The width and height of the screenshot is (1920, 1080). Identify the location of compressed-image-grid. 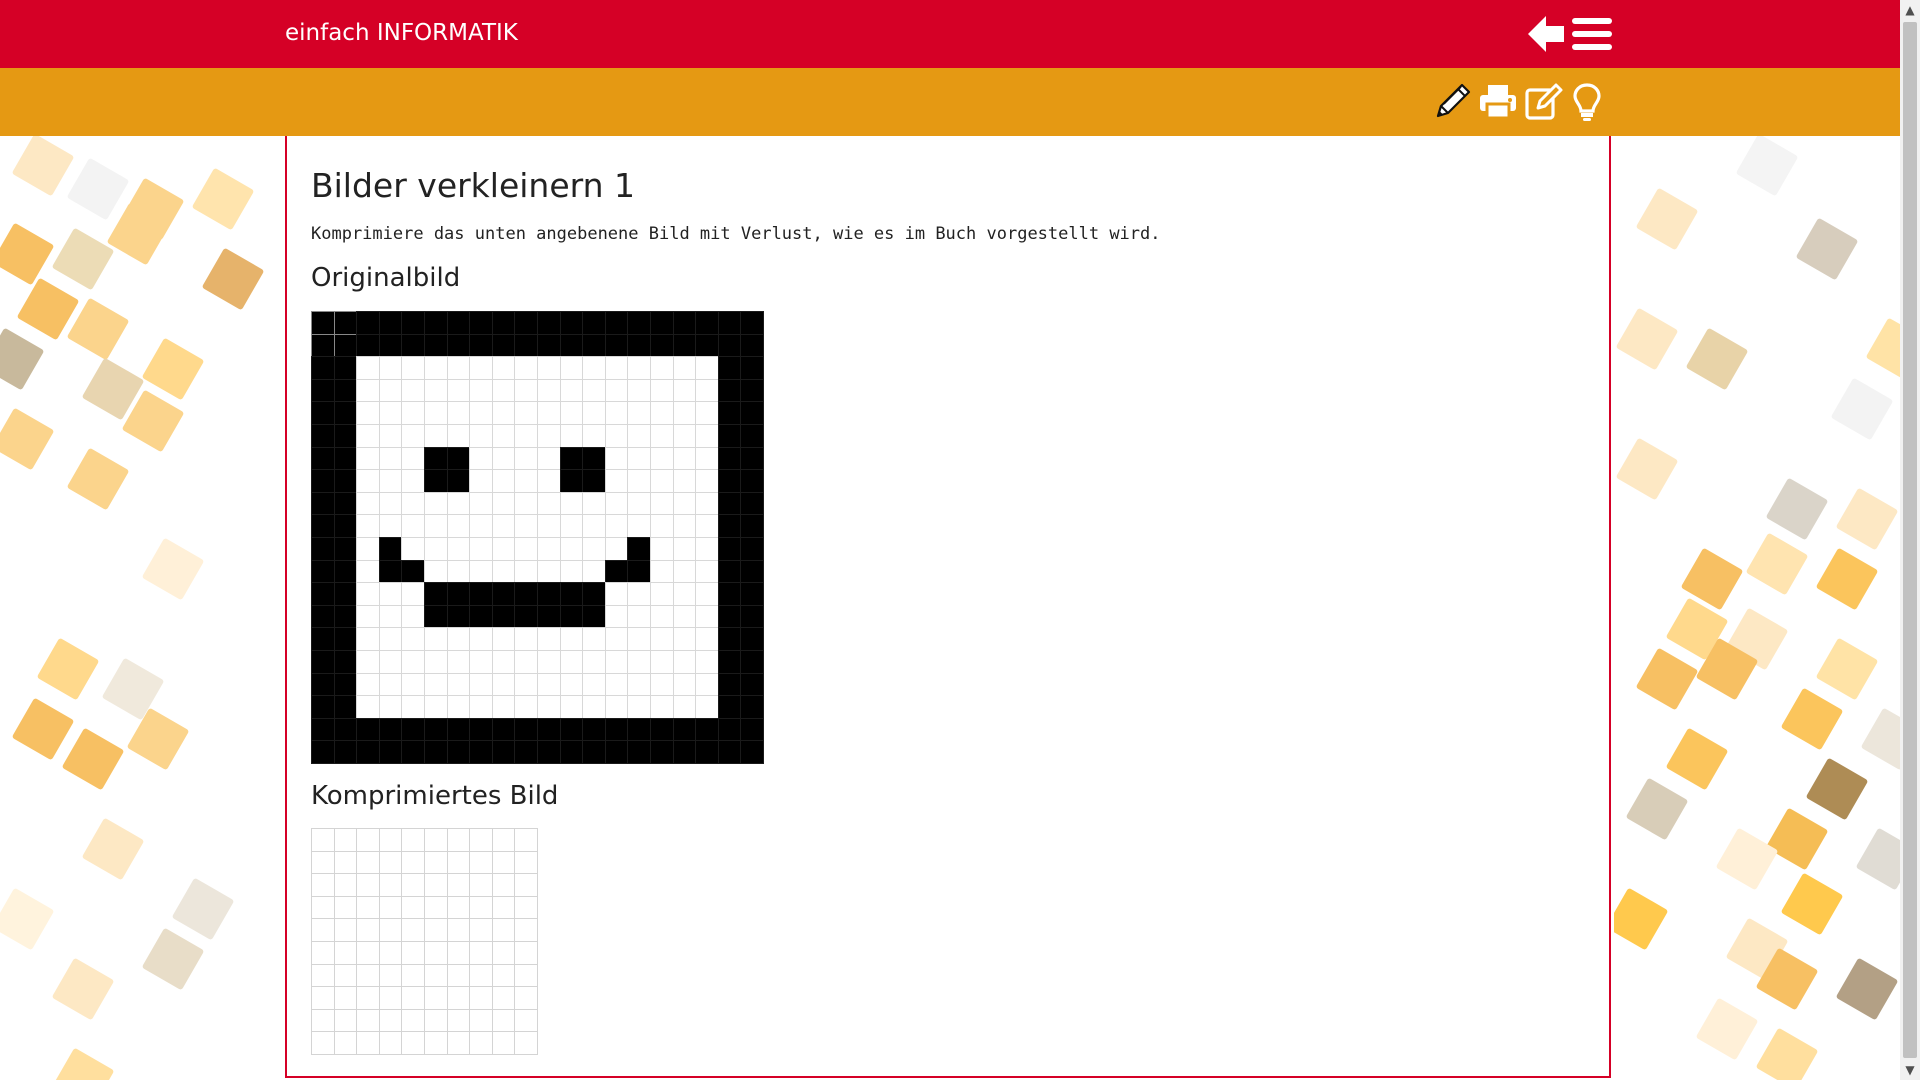
(424, 941).